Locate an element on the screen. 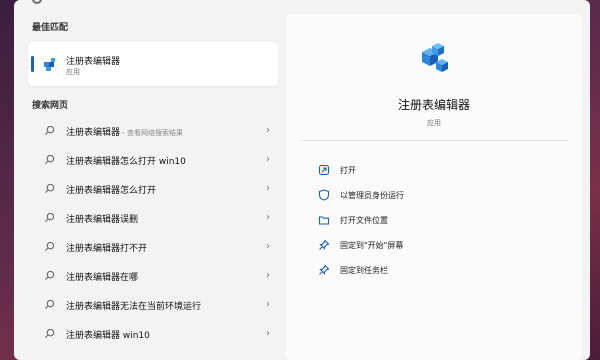  pin-to-taskbar-action: 固定到任务栏 is located at coordinates (431, 271).